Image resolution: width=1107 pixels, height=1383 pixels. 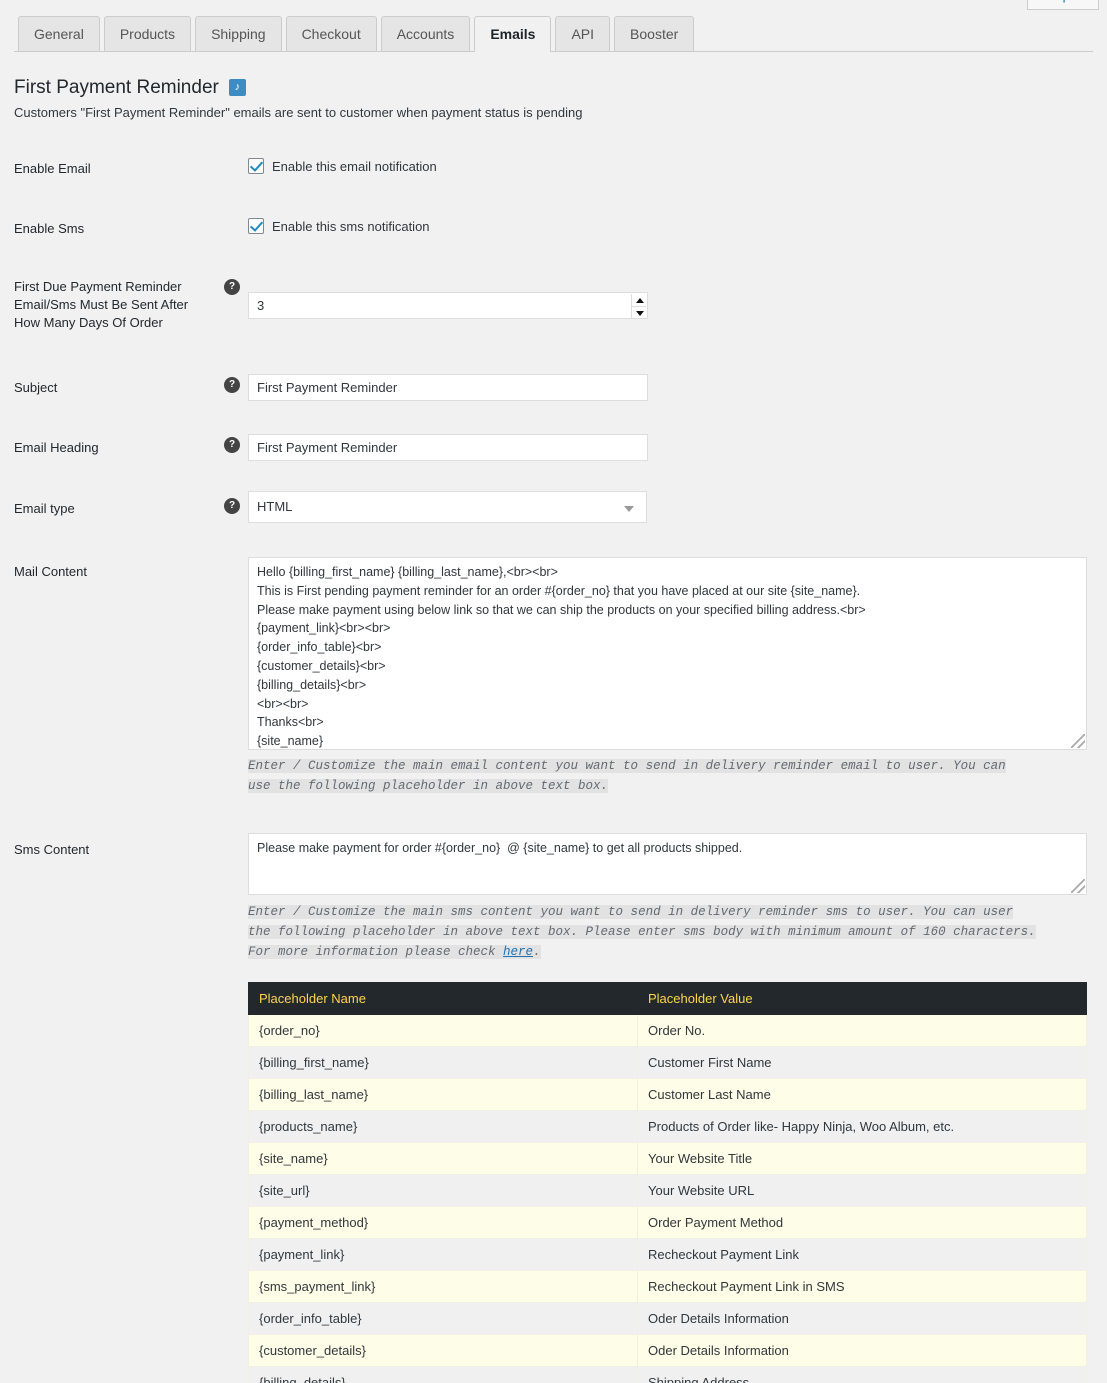 I want to click on placeholder-value-cell: Your Website URL, so click(x=862, y=1190).